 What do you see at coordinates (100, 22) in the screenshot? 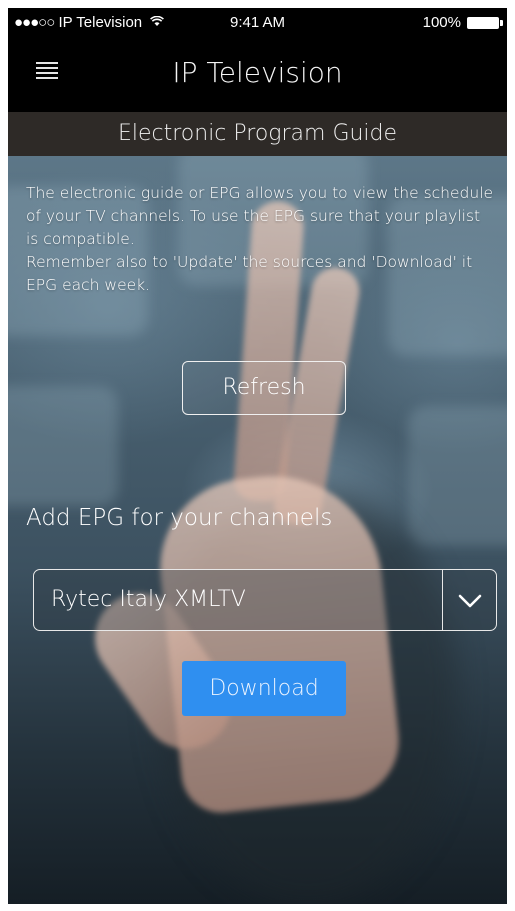
I see `carrier-name: IP Television` at bounding box center [100, 22].